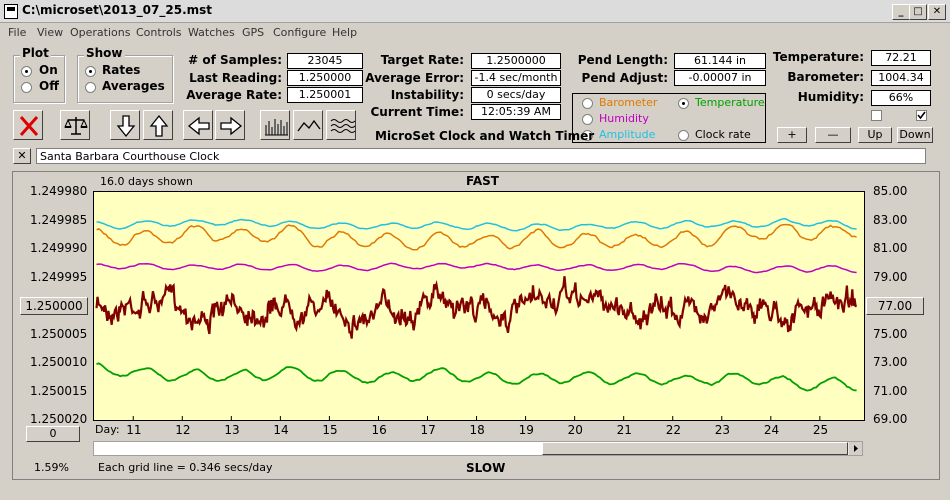  Describe the element at coordinates (833, 135) in the screenshot. I see `zoom-out-button: —` at that location.